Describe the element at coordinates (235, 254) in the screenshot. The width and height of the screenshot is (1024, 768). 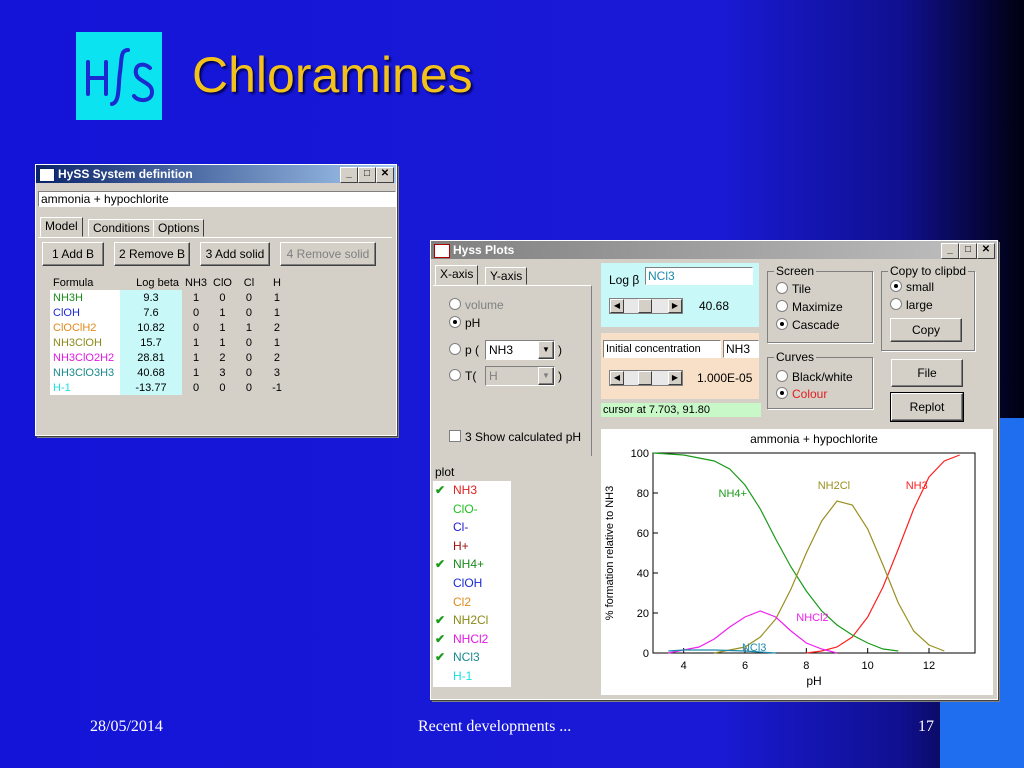
I see `add-solid-button: 3 Add solid` at that location.